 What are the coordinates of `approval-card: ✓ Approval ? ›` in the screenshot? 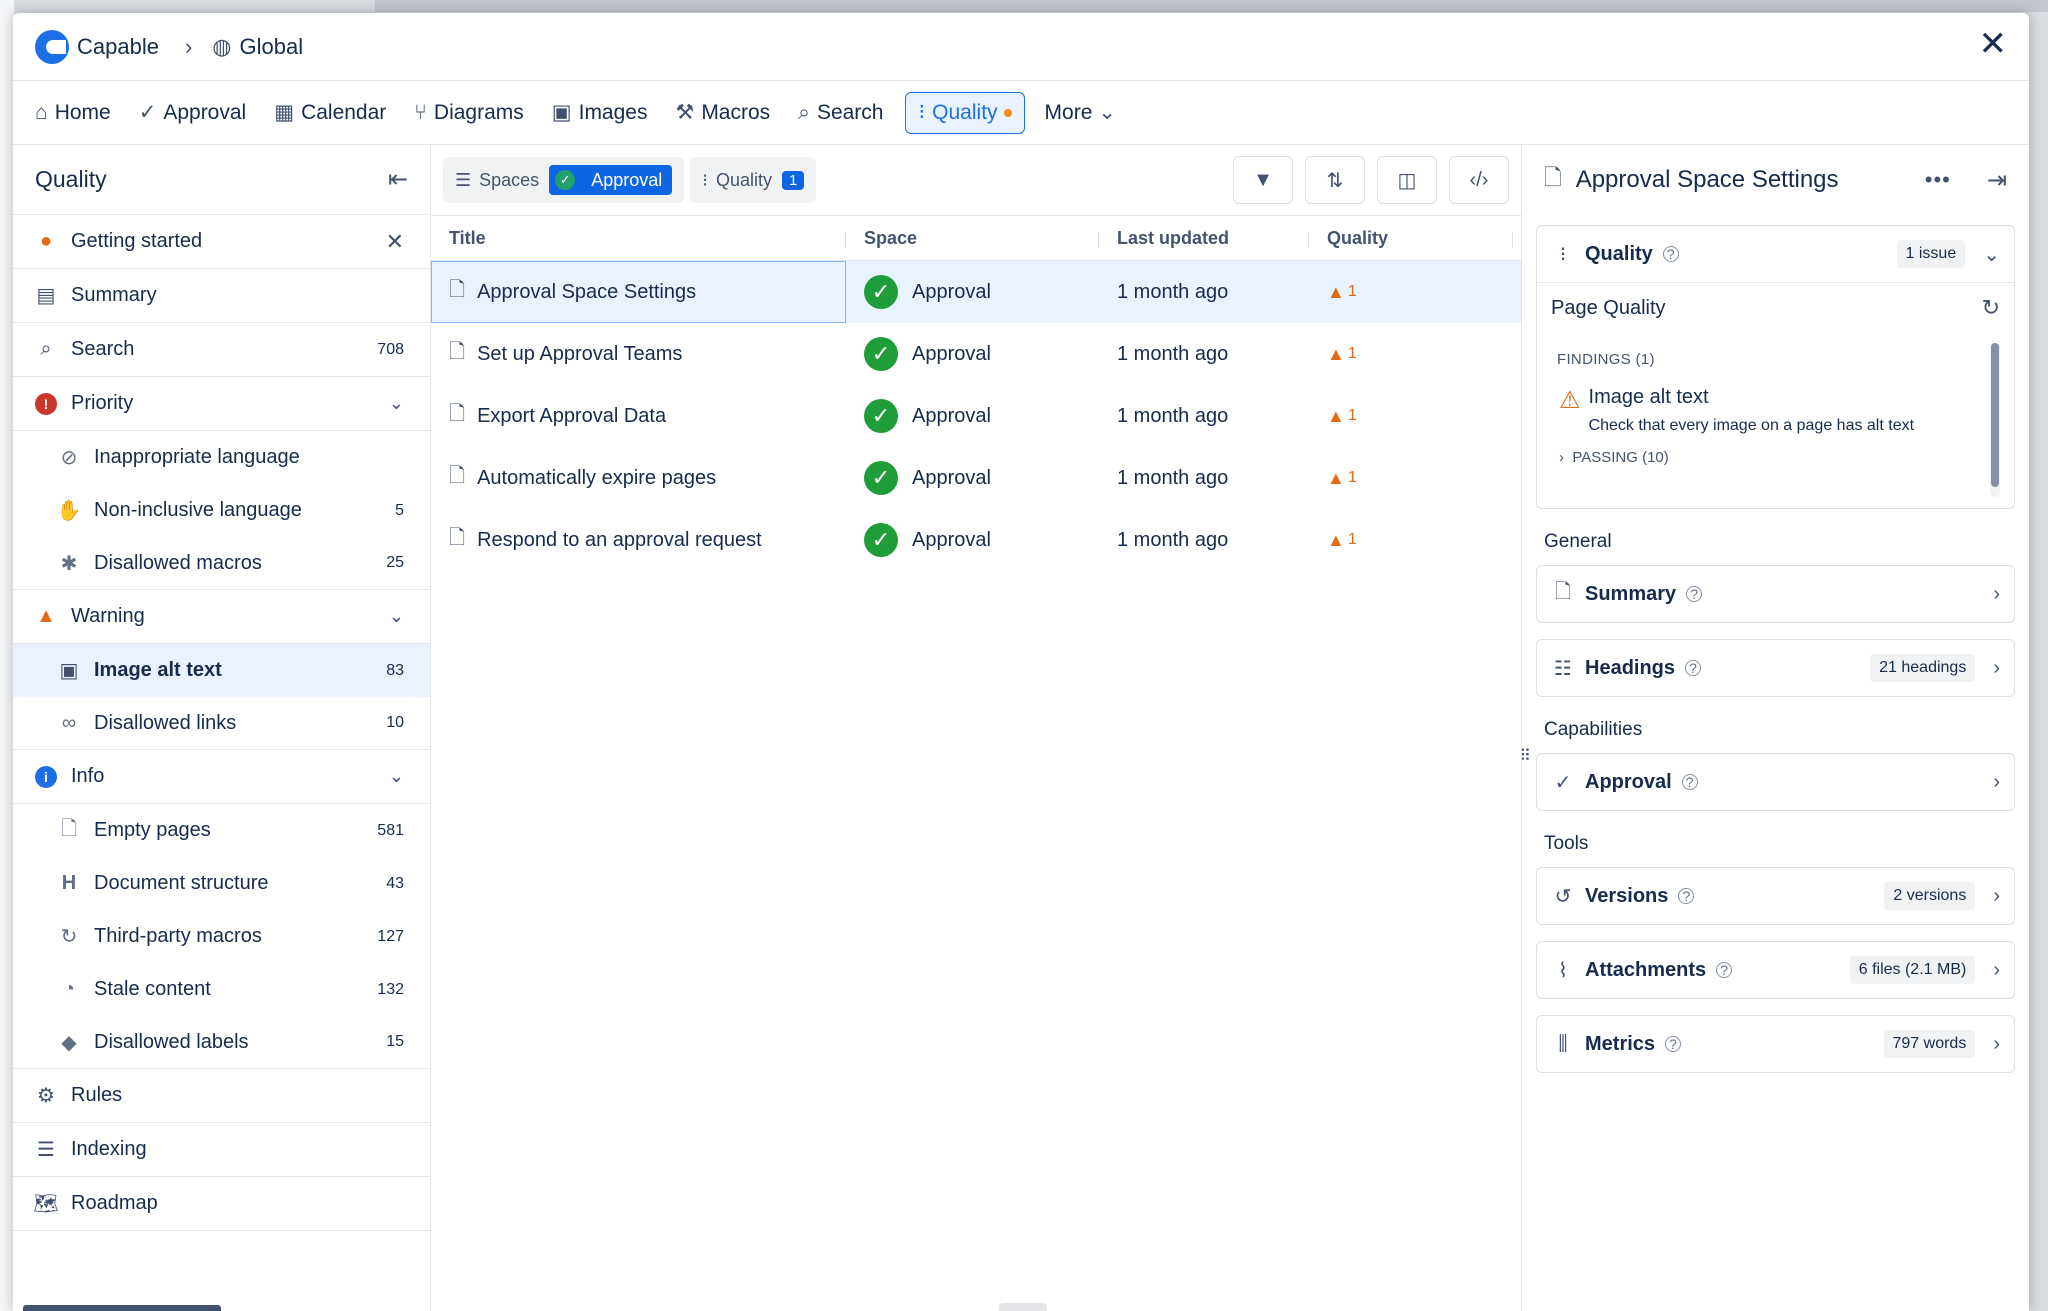 It's located at (1775, 782).